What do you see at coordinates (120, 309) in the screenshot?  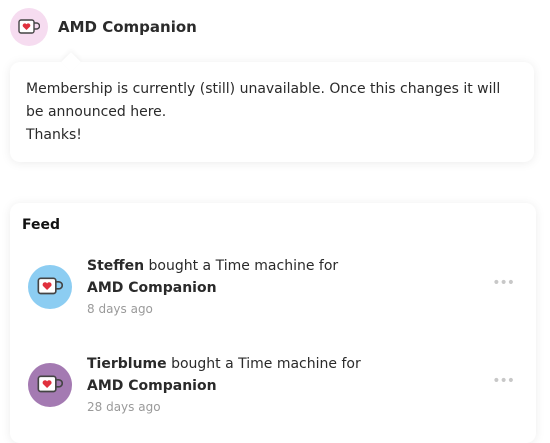 I see `feed-timestamp: 8 days ago` at bounding box center [120, 309].